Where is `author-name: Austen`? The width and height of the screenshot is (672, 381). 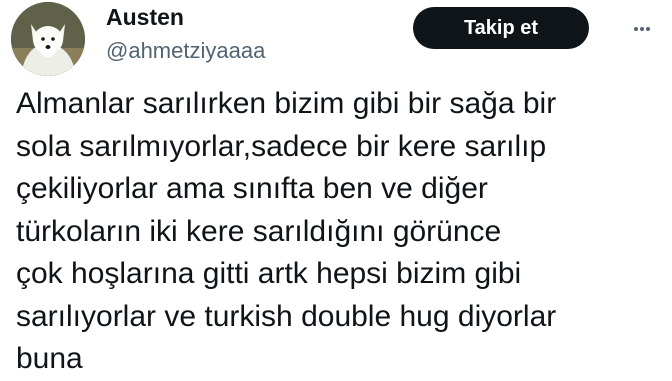 author-name: Austen is located at coordinates (145, 17).